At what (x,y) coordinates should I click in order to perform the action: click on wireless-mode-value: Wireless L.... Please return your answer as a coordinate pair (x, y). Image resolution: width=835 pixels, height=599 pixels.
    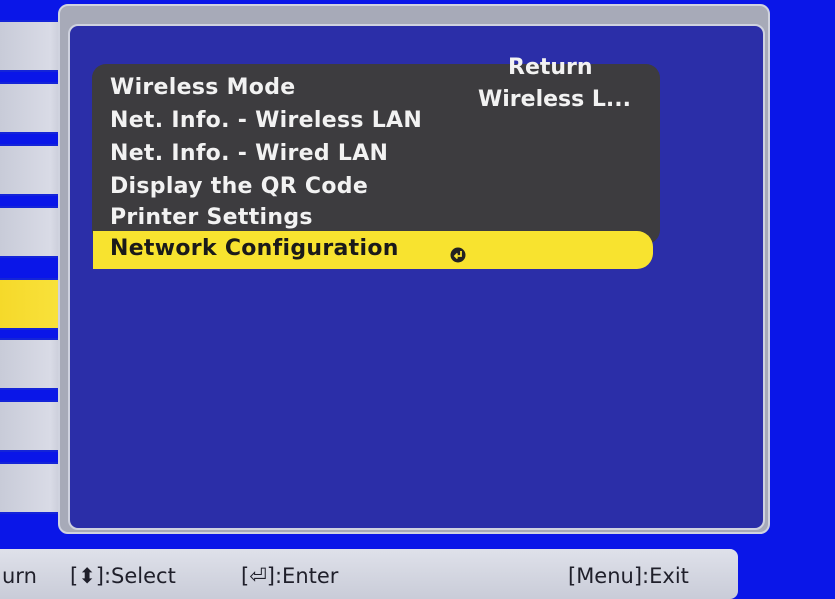
    Looking at the image, I should click on (554, 99).